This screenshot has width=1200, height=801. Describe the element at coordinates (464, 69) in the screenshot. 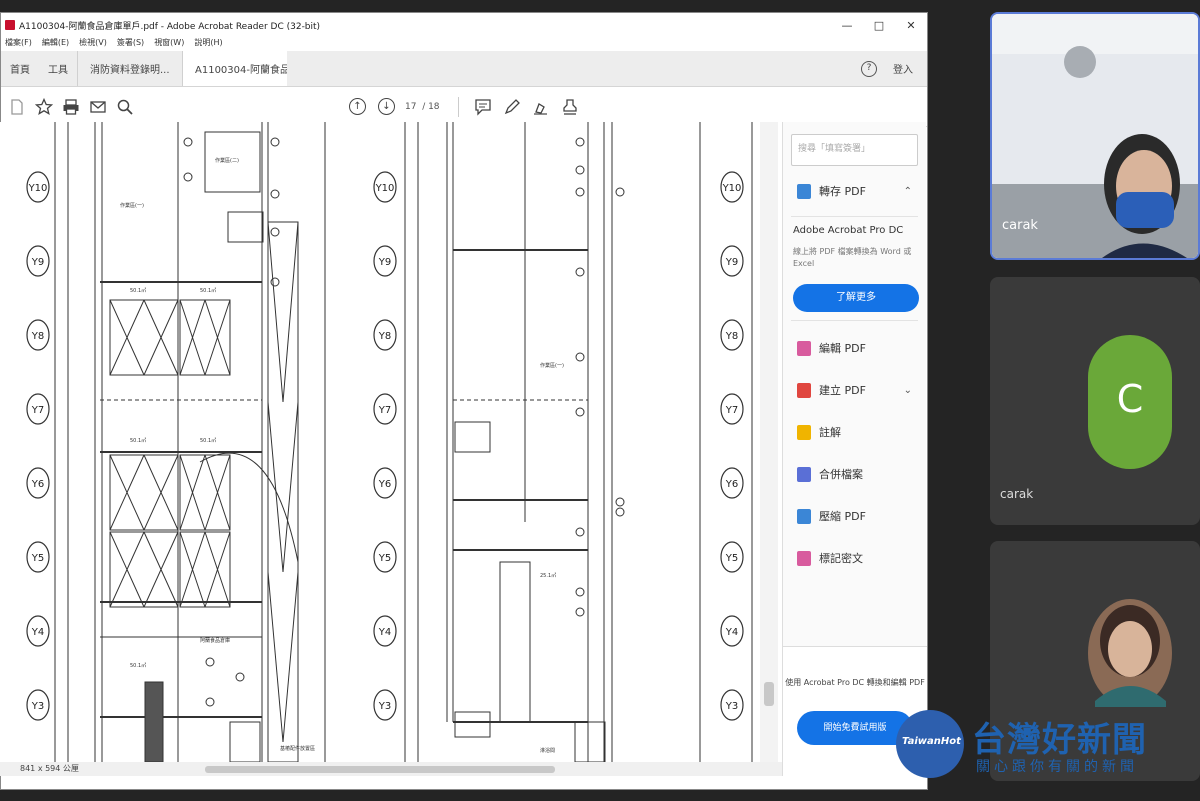

I see `tab-bar: 首頁 工具 消防資料登錄明... A1100304-阿蘭食品... ✕ ? 登入` at that location.